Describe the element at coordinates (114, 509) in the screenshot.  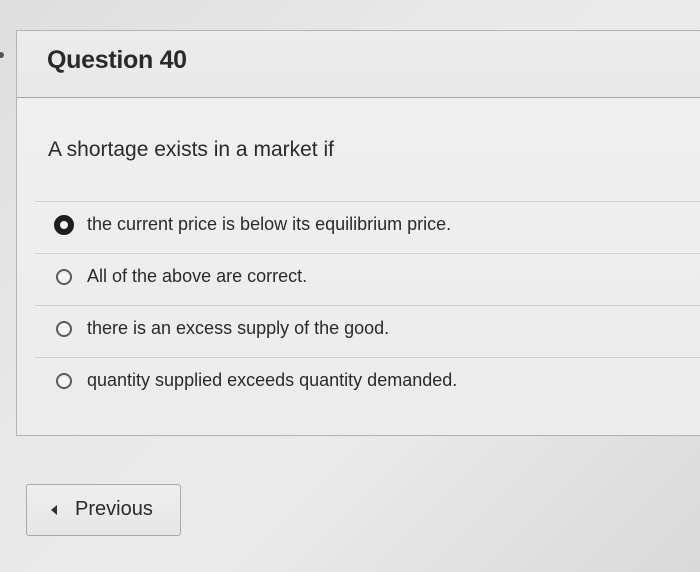
I see `previous-button-label: Previous` at that location.